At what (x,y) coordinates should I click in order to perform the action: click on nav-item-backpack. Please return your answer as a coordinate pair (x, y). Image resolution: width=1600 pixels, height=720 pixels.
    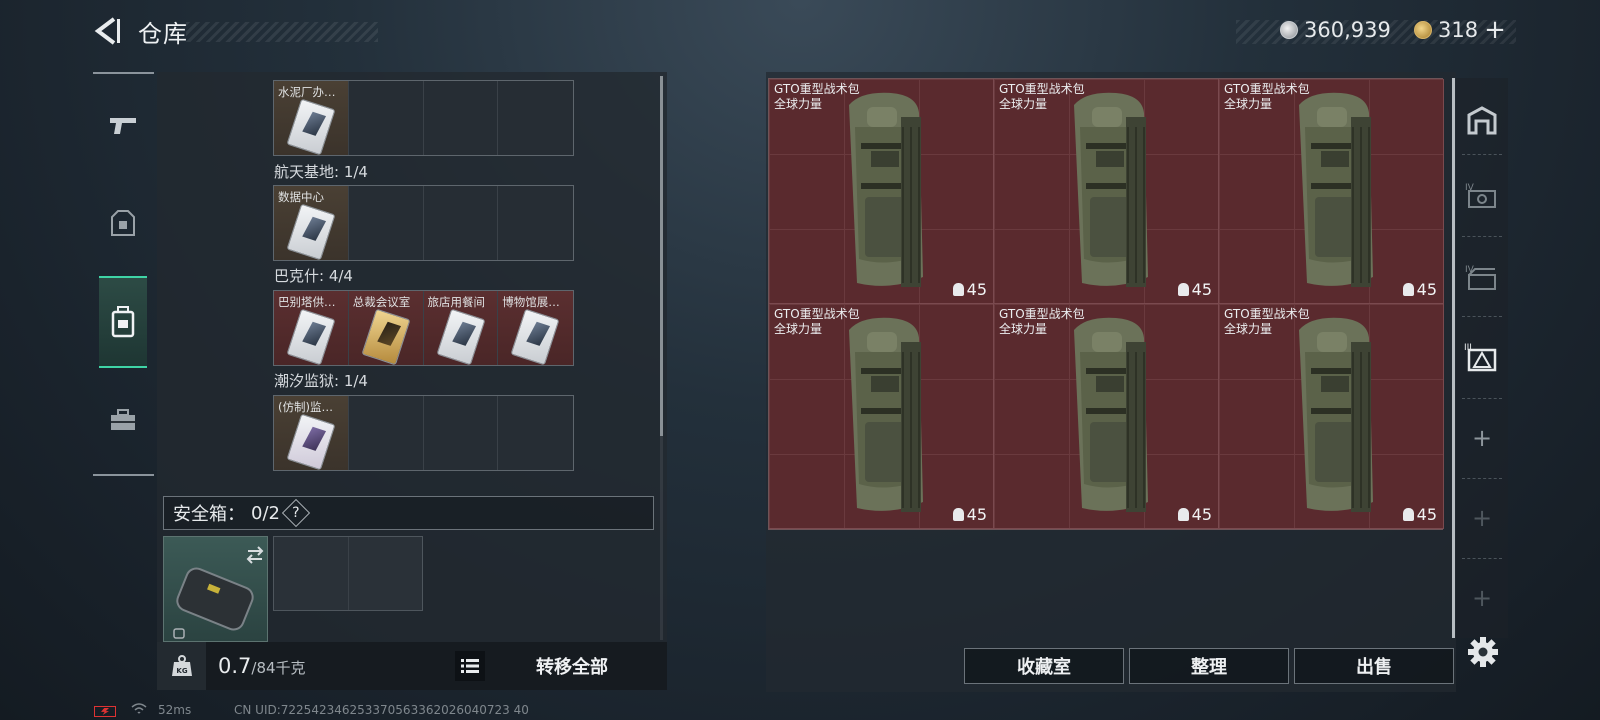
    Looking at the image, I should click on (123, 322).